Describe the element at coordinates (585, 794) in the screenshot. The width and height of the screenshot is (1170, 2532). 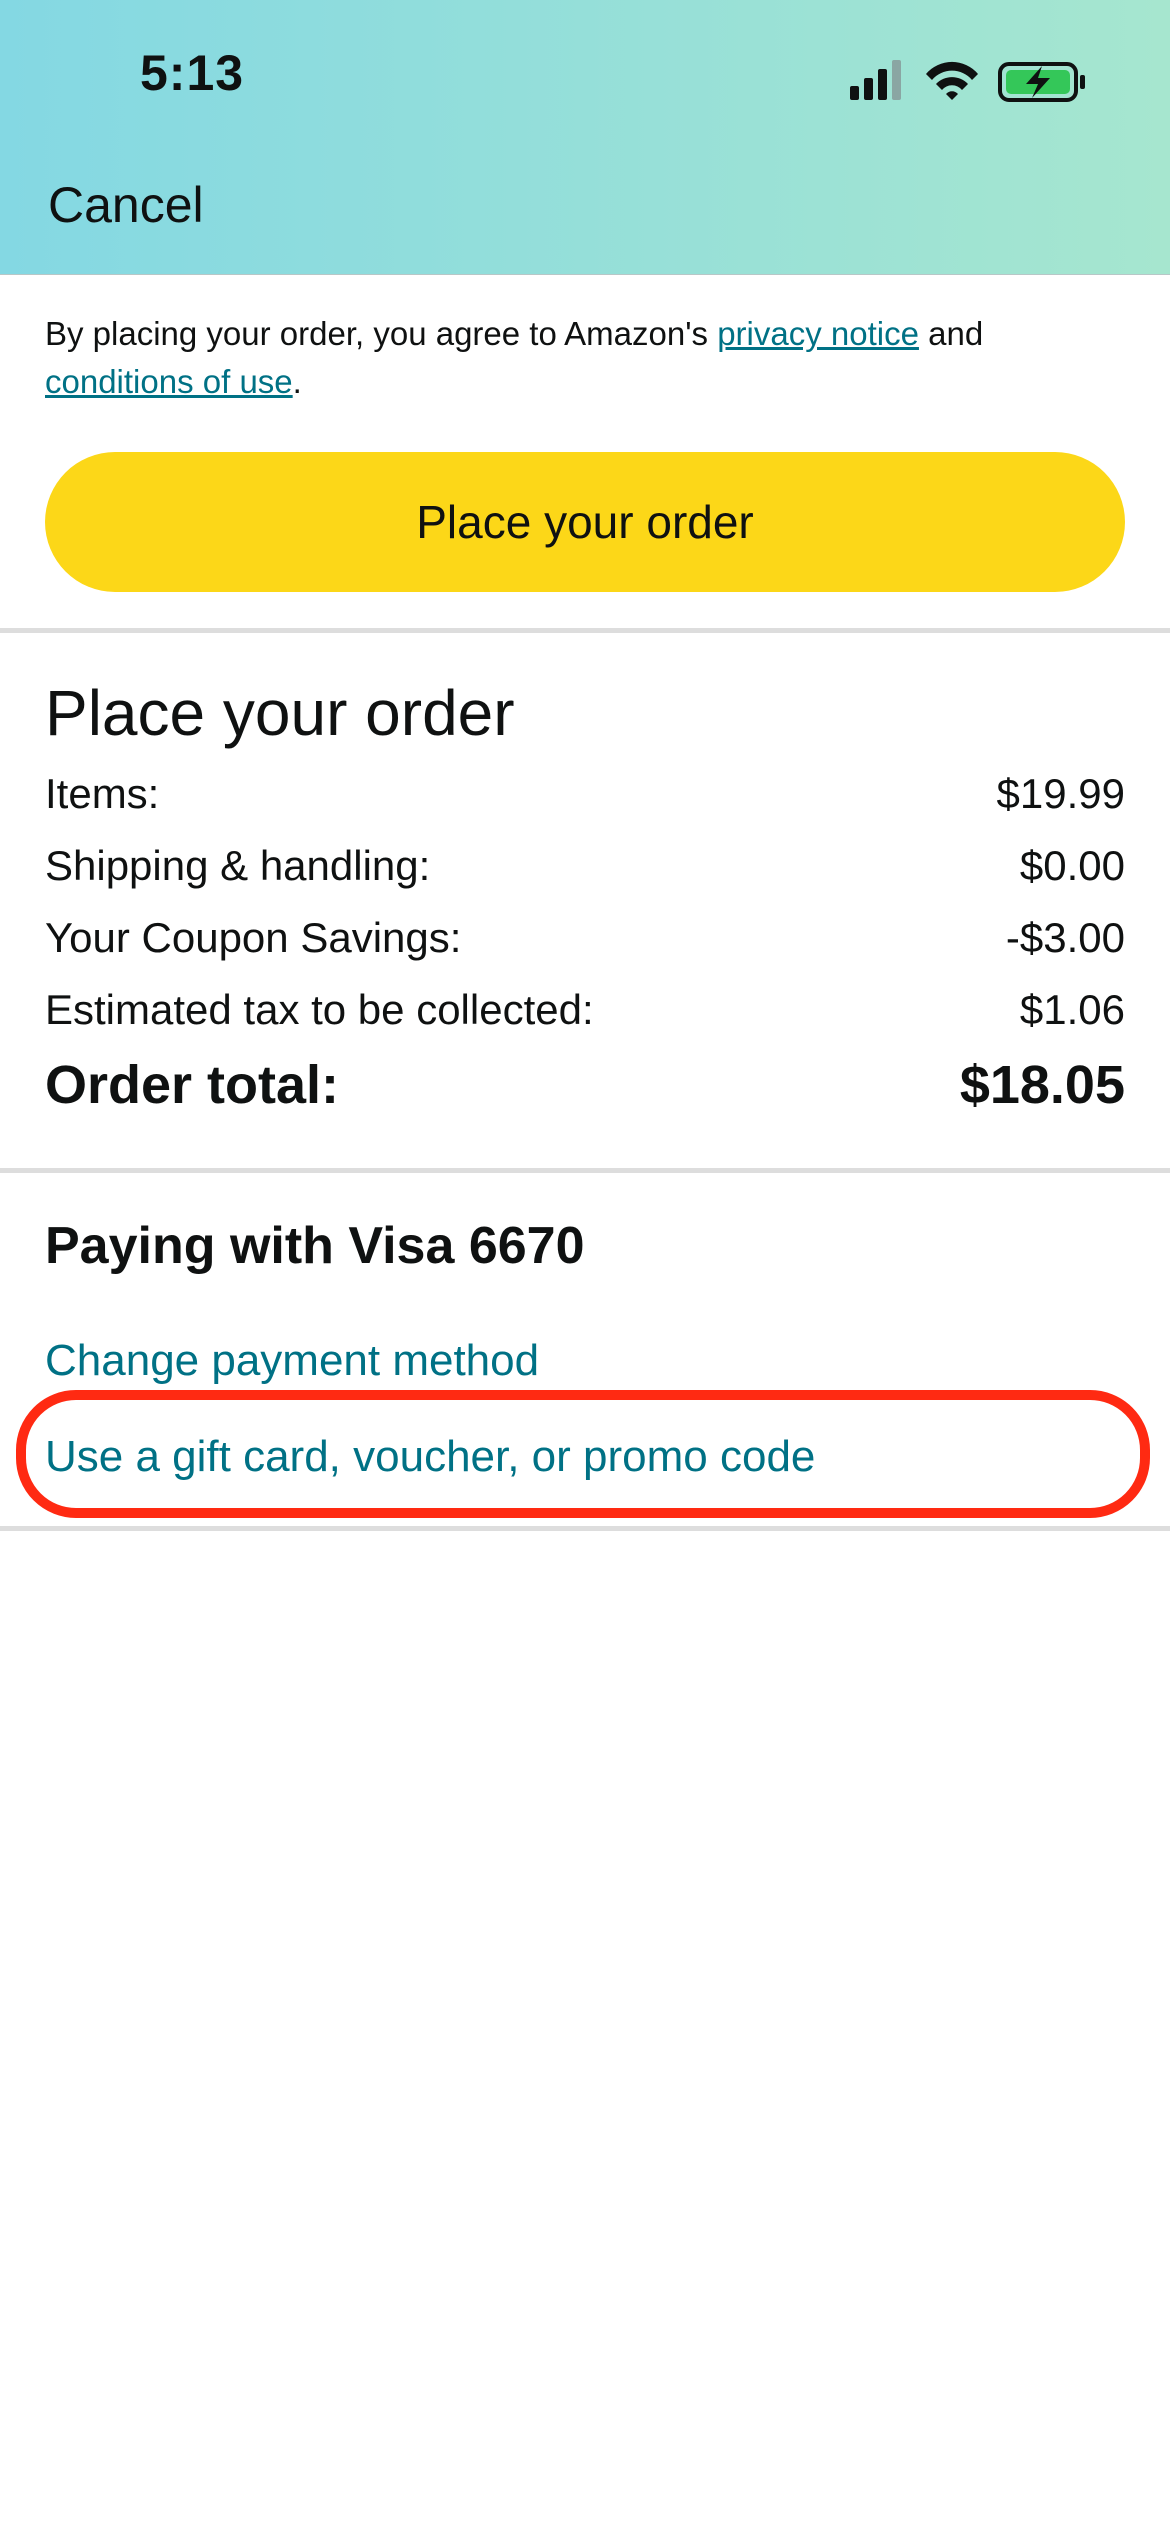
I see `summary-row-items: Items: $19.99` at that location.